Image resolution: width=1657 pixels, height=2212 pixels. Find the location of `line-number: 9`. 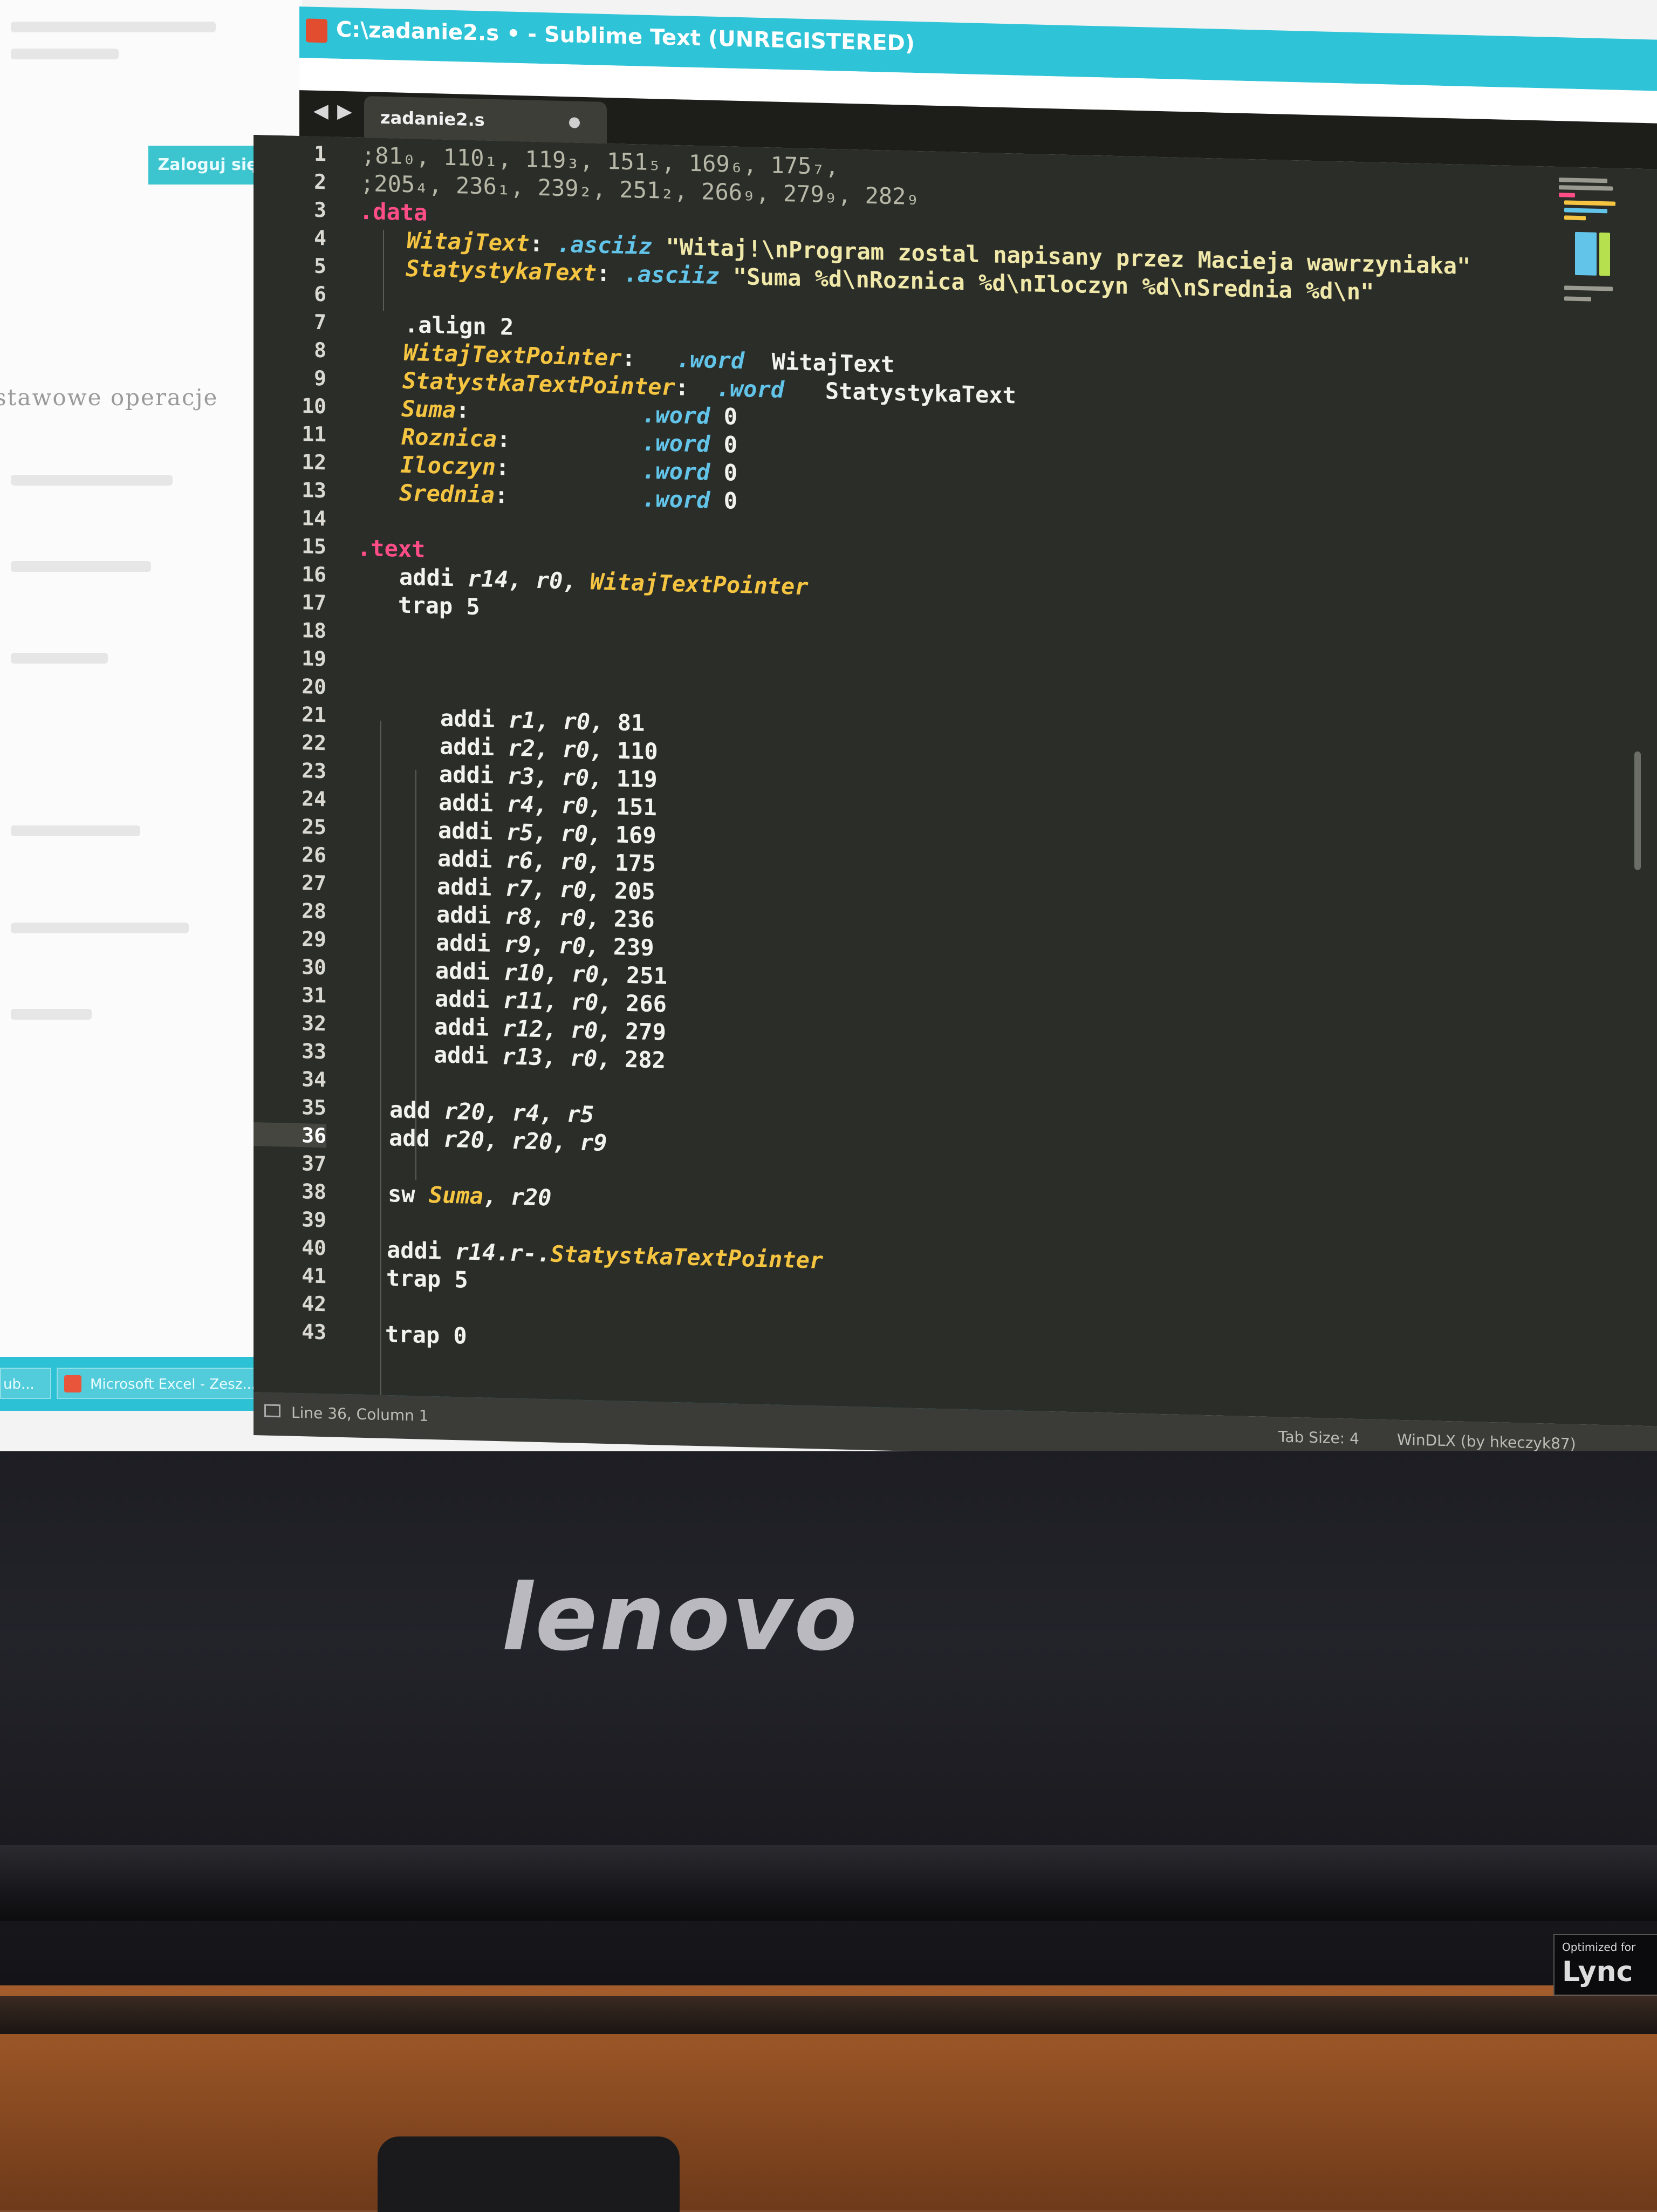

line-number: 9 is located at coordinates (320, 378).